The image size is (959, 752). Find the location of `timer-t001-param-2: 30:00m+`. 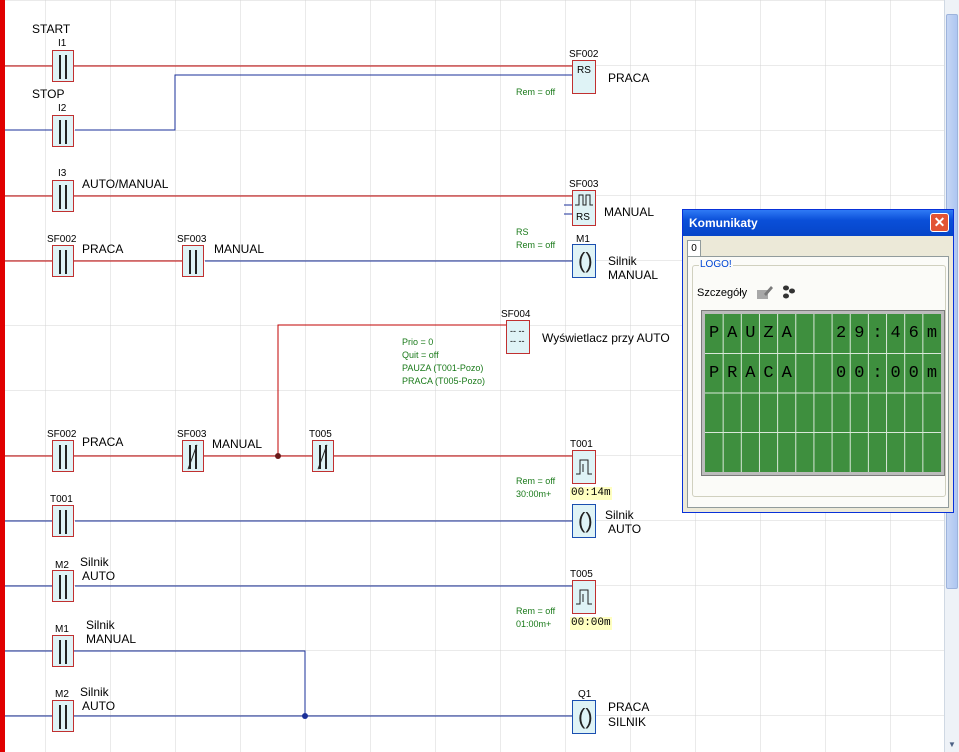

timer-t001-param-2: 30:00m+ is located at coordinates (534, 494).